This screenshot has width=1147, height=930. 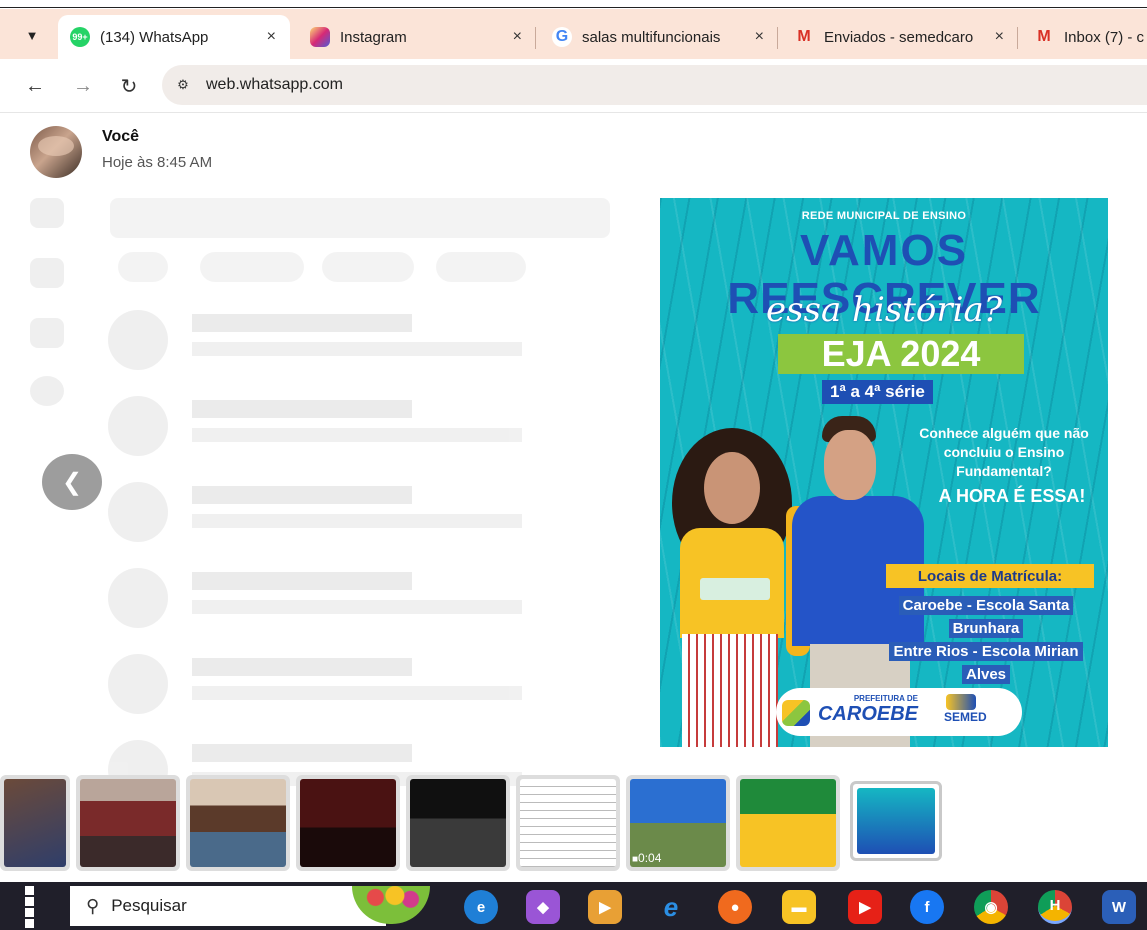 I want to click on tab-label: (134) WhatsApp, so click(x=154, y=37).